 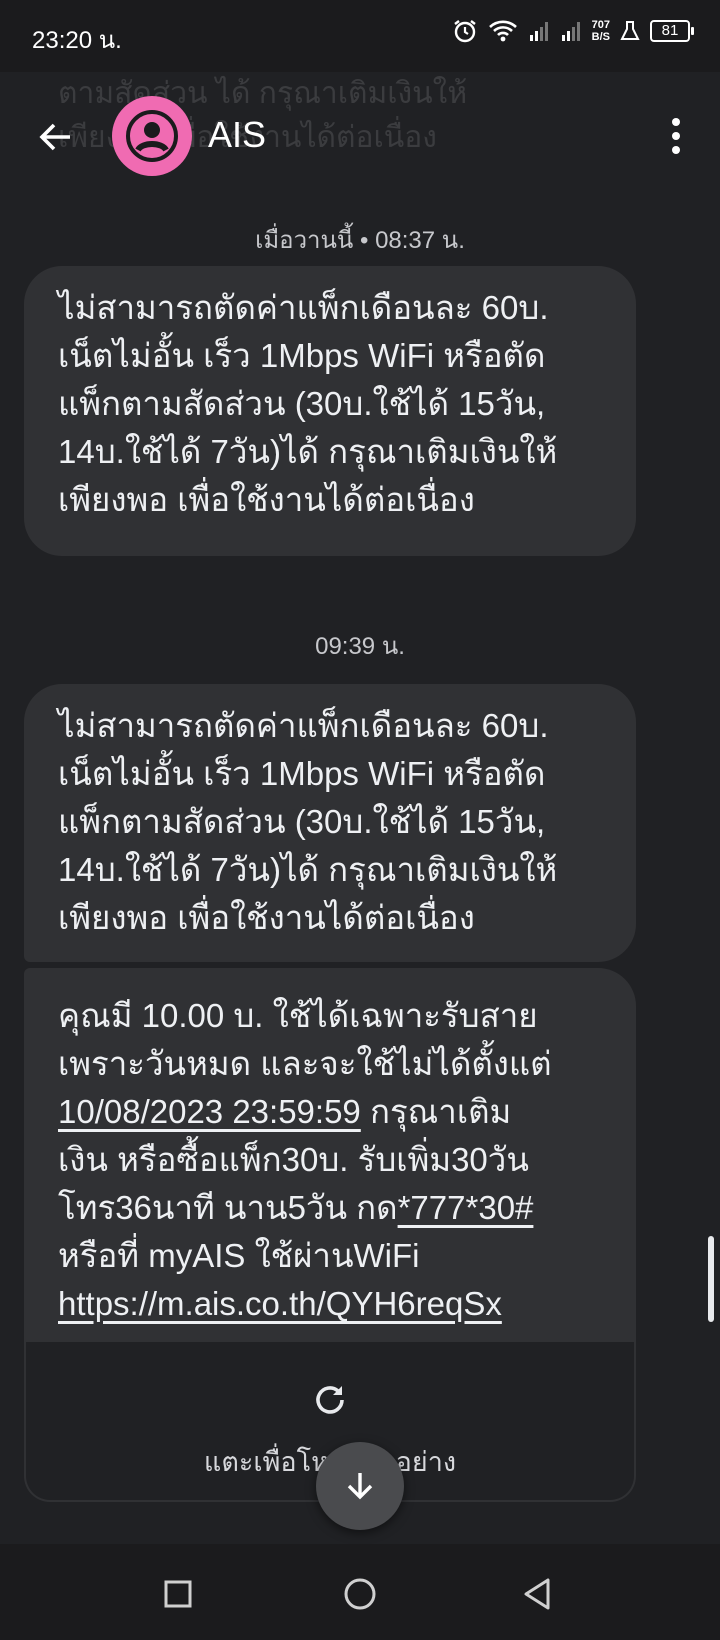 What do you see at coordinates (360, 1594) in the screenshot?
I see `home-circle-icon` at bounding box center [360, 1594].